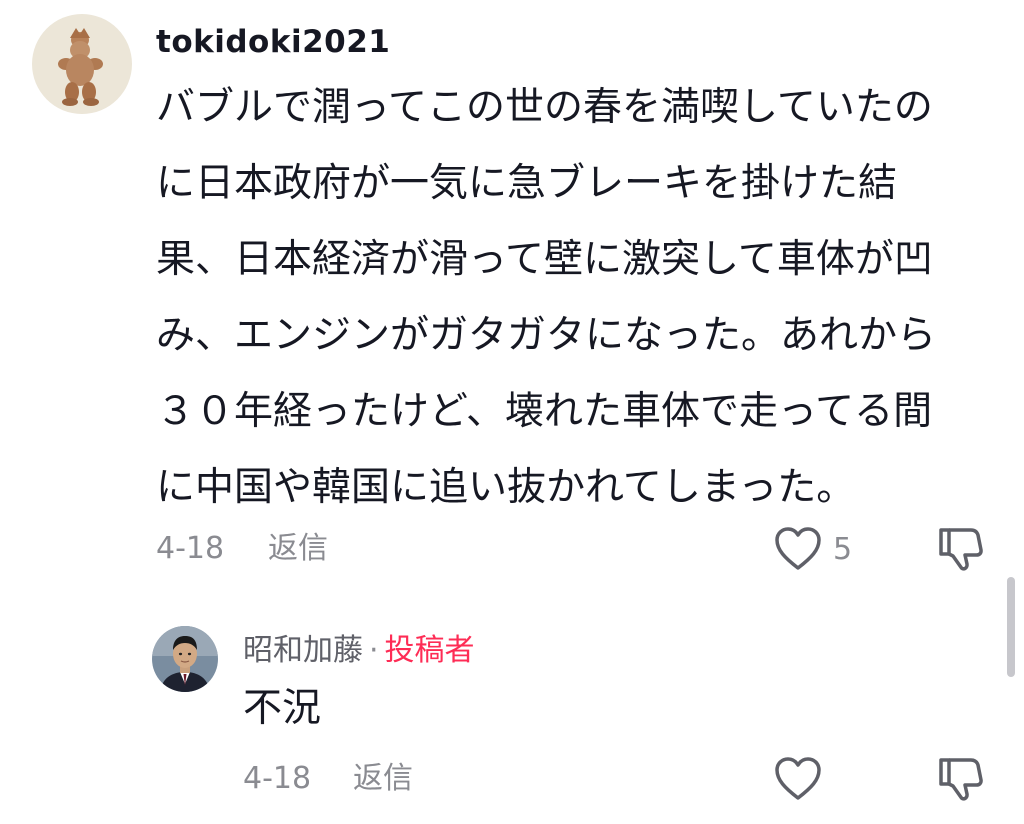 The image size is (1024, 824). What do you see at coordinates (527, 183) in the screenshot?
I see `comment-line: に日本政府が一気に急ブレーキを掛けた結` at bounding box center [527, 183].